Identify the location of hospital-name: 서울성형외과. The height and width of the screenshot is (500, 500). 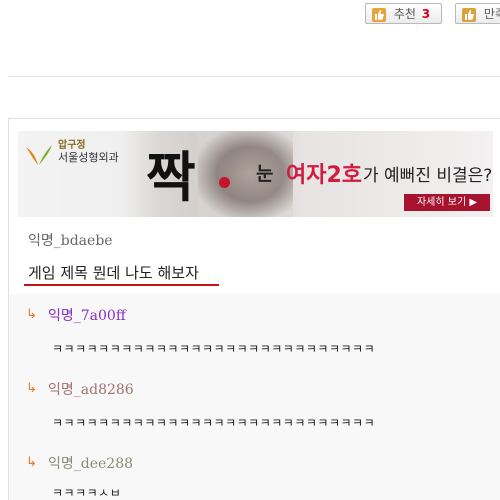
(88, 157).